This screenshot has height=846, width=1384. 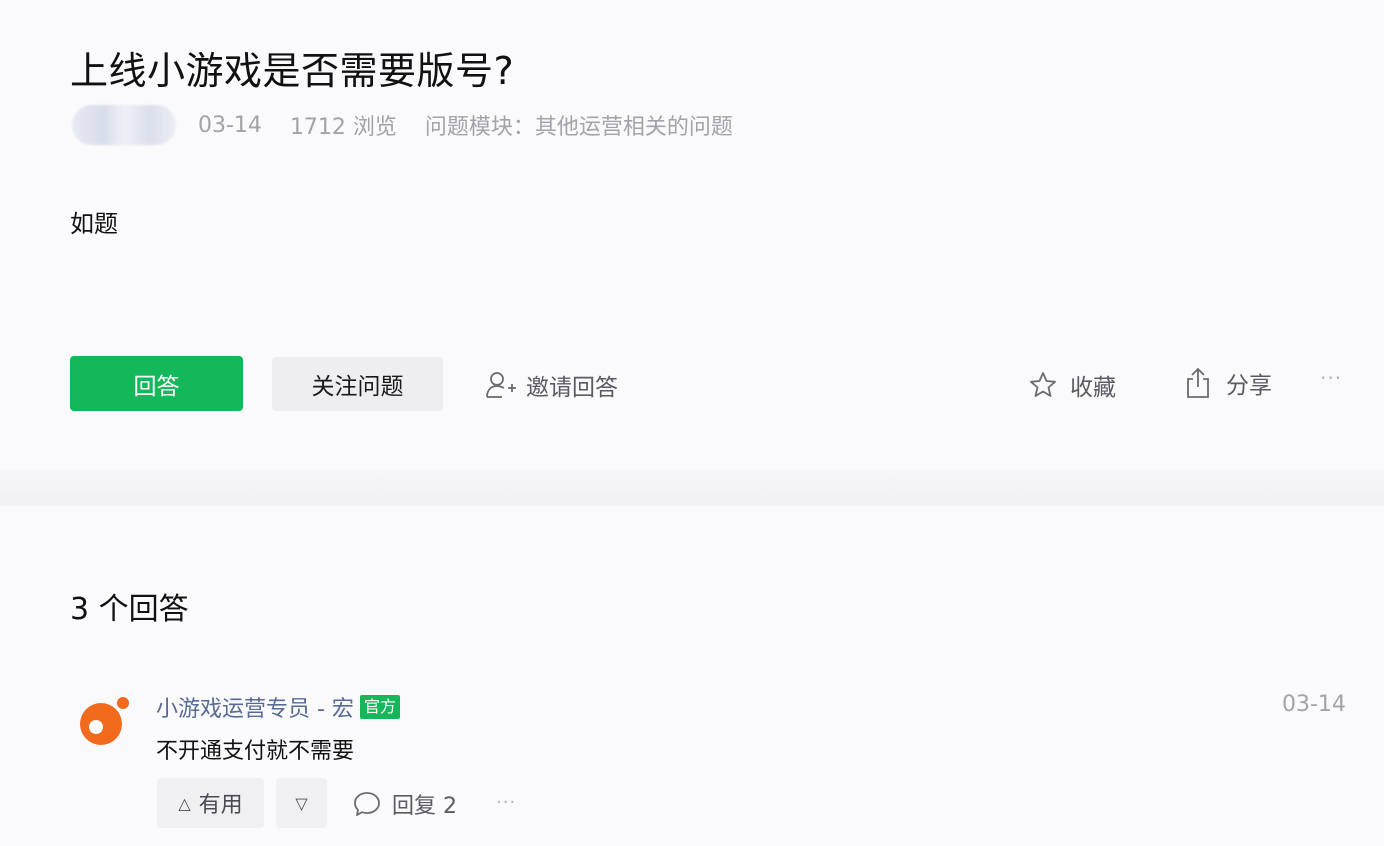 I want to click on reply-button: 回复 2, so click(x=404, y=804).